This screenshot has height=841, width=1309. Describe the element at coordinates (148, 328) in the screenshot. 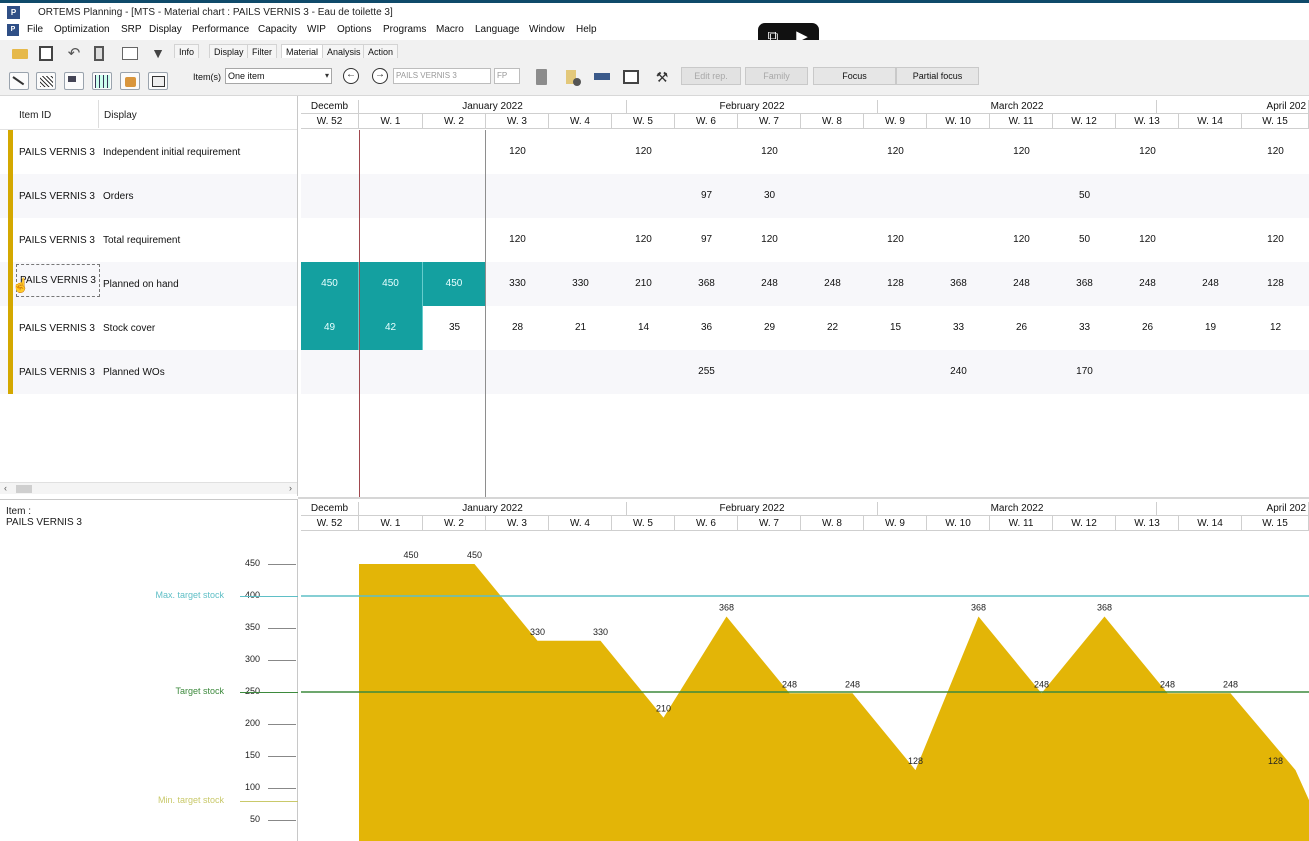

I see `grid-row: PAILS VERNIS 3 Stock cover` at that location.